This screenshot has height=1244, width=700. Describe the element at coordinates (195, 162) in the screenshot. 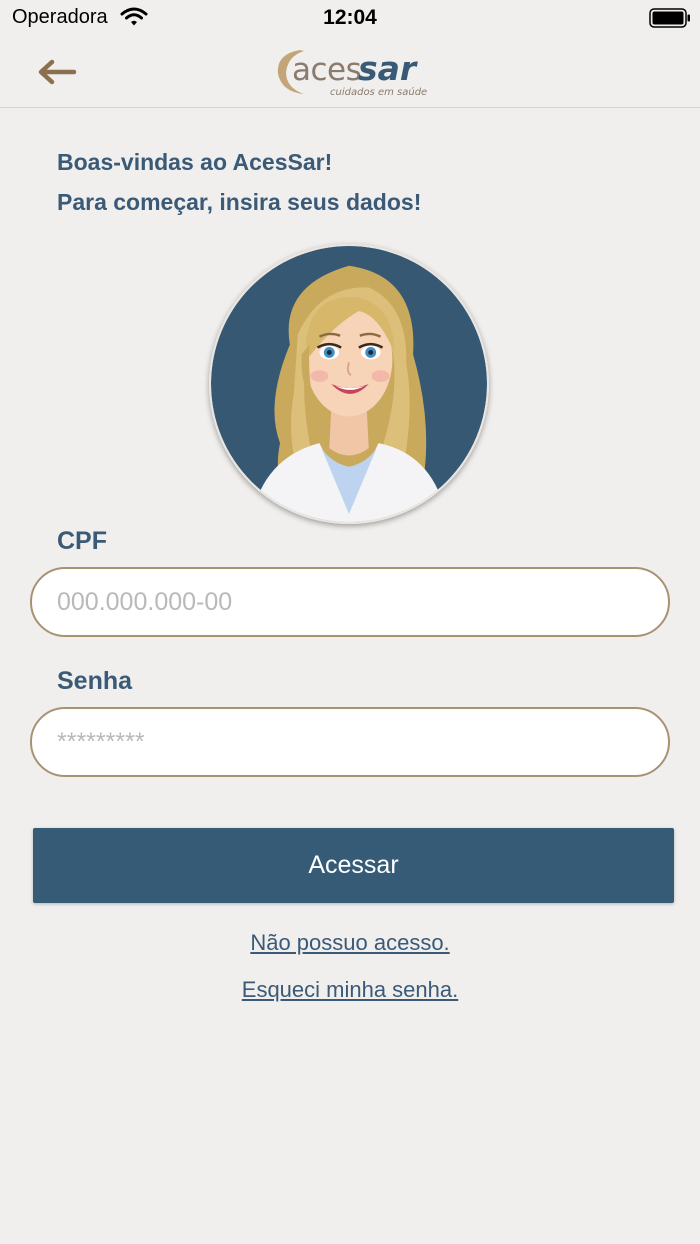

I see `welcome-title: Boas-vindas ao AcesSar!` at that location.